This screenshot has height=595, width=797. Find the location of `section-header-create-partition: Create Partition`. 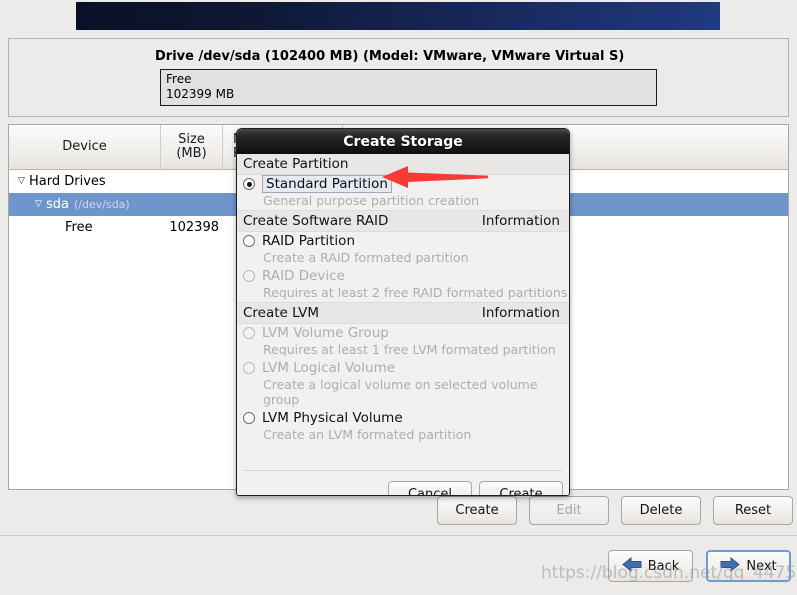

section-header-create-partition: Create Partition is located at coordinates (403, 164).